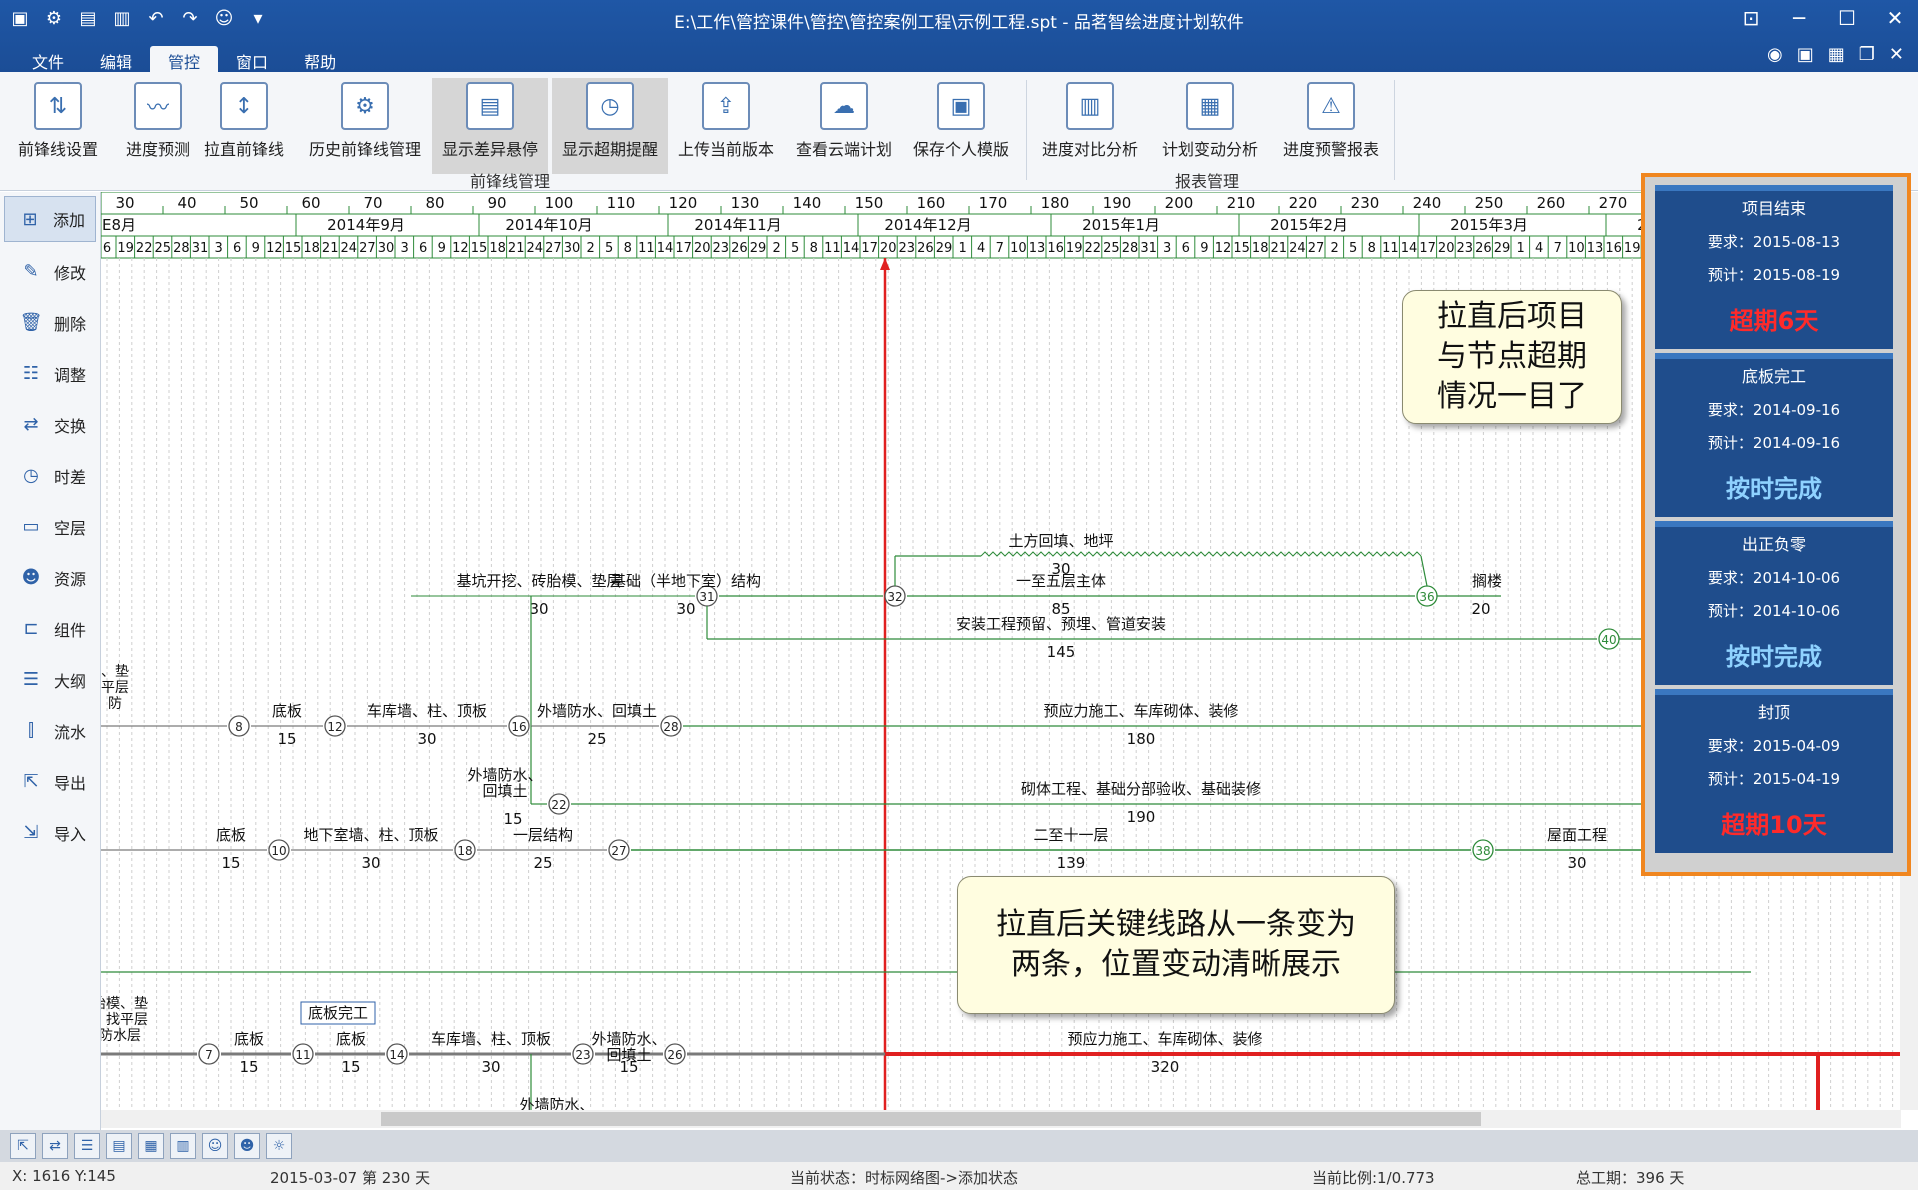 The height and width of the screenshot is (1190, 1918). Describe the element at coordinates (981, 248) in the screenshot. I see `date-tick: 4` at that location.